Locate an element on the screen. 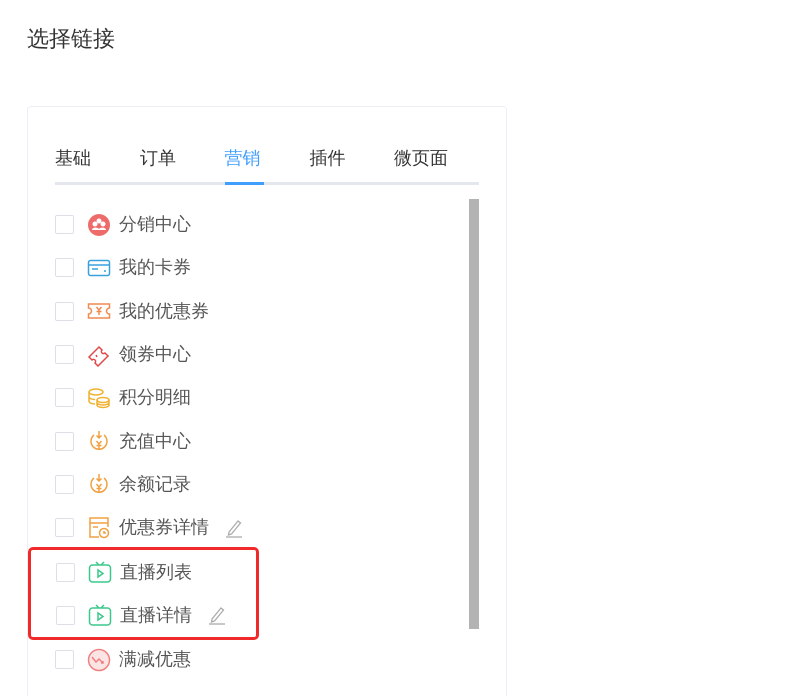  people-icon is located at coordinates (99, 224).